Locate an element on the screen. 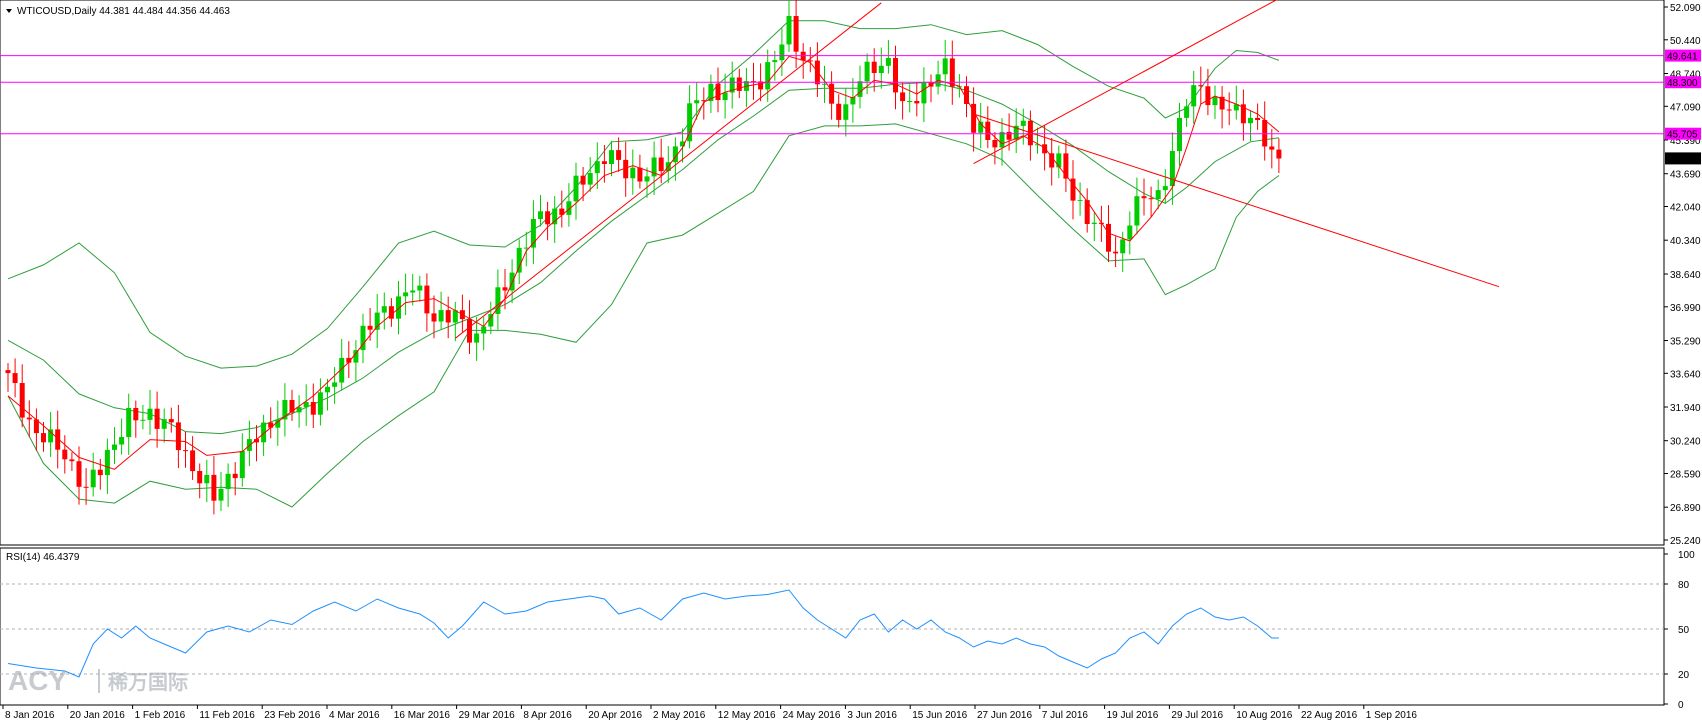 The height and width of the screenshot is (725, 1702). date-tick-label: 8 Apr 2016 is located at coordinates (547, 715).